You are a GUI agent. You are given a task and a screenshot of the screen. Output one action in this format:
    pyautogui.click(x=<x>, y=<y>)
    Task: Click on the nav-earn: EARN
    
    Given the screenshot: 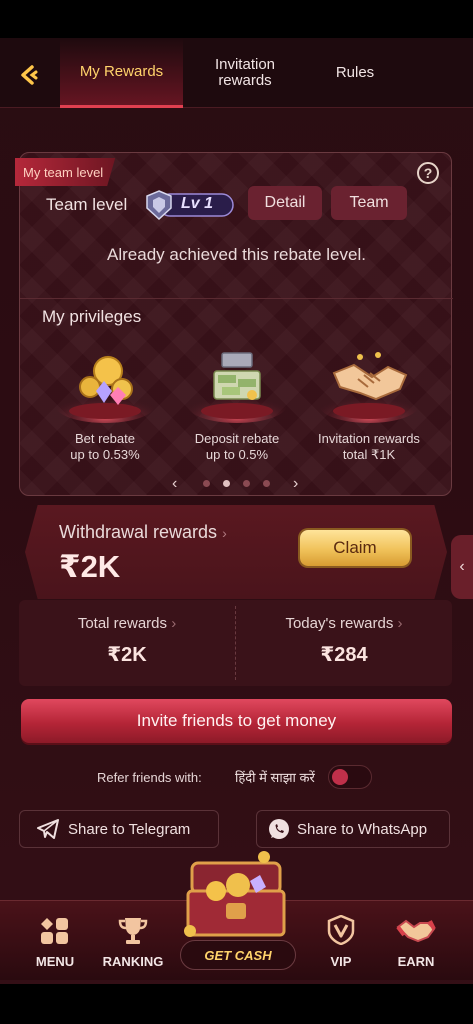 What is the action you would take?
    pyautogui.click(x=416, y=942)
    